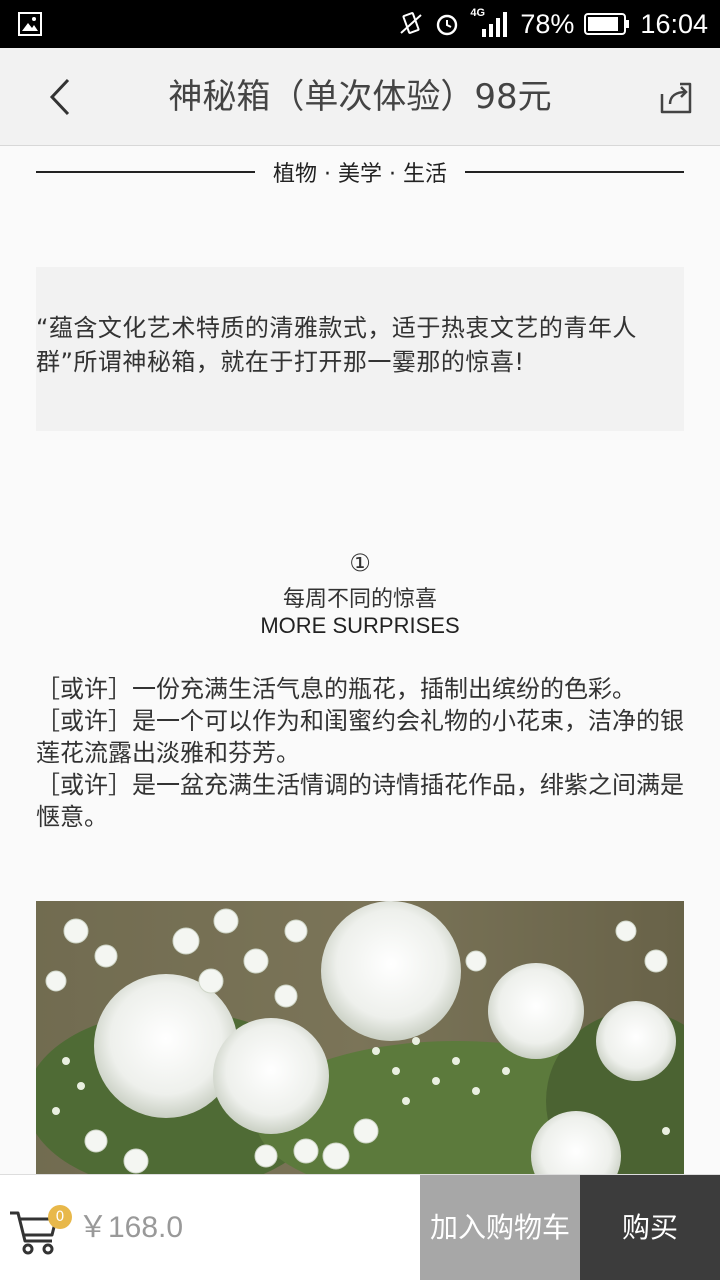  I want to click on tagline: 植物 · 美学 · 生活, so click(360, 174).